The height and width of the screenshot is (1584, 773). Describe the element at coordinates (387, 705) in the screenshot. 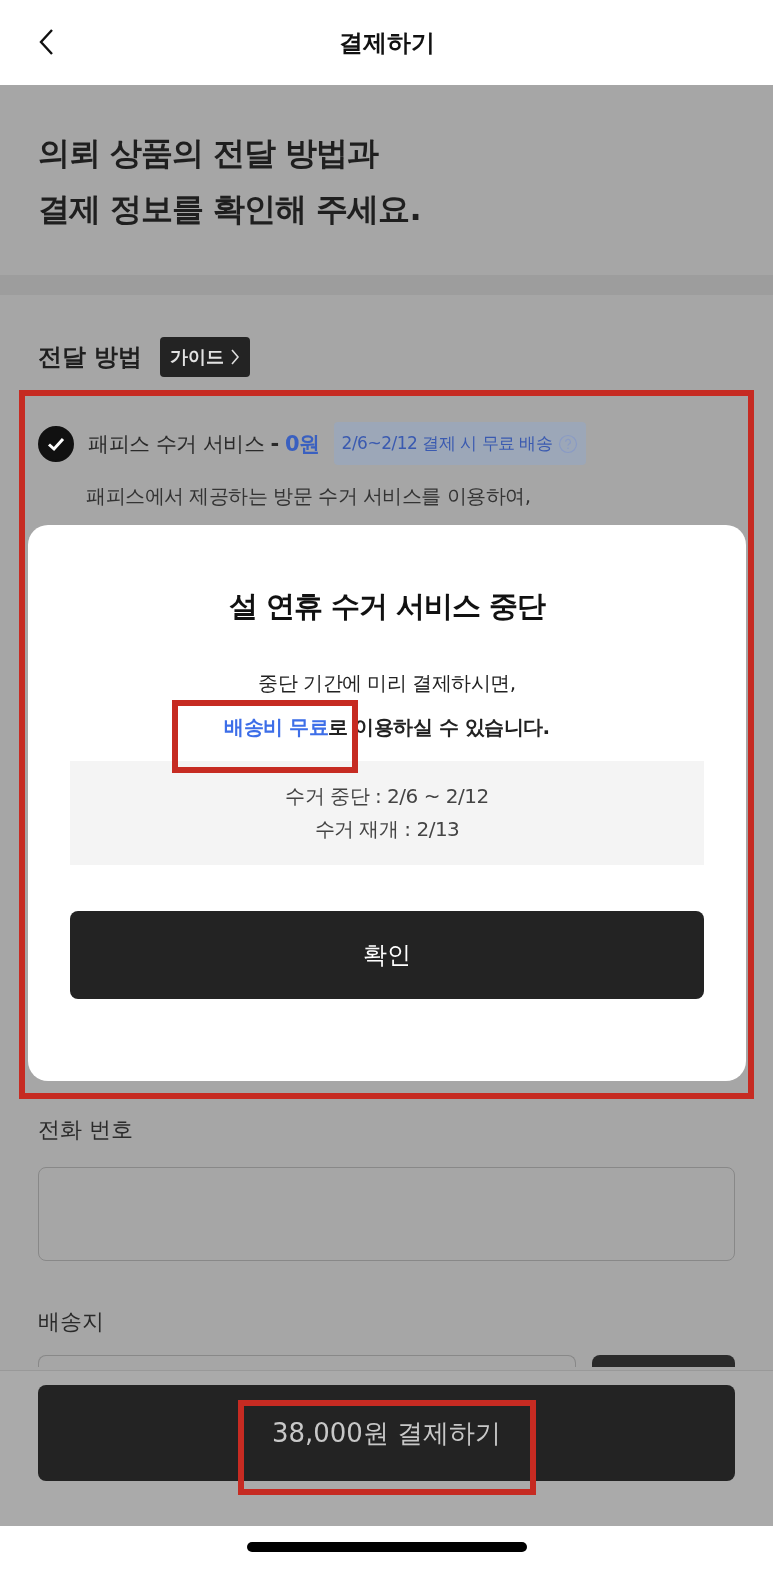

I see `dialog-message: 중단 기간에 미리 결제하시면, 배송비 무료로 이용하실 수 있습니다.` at that location.